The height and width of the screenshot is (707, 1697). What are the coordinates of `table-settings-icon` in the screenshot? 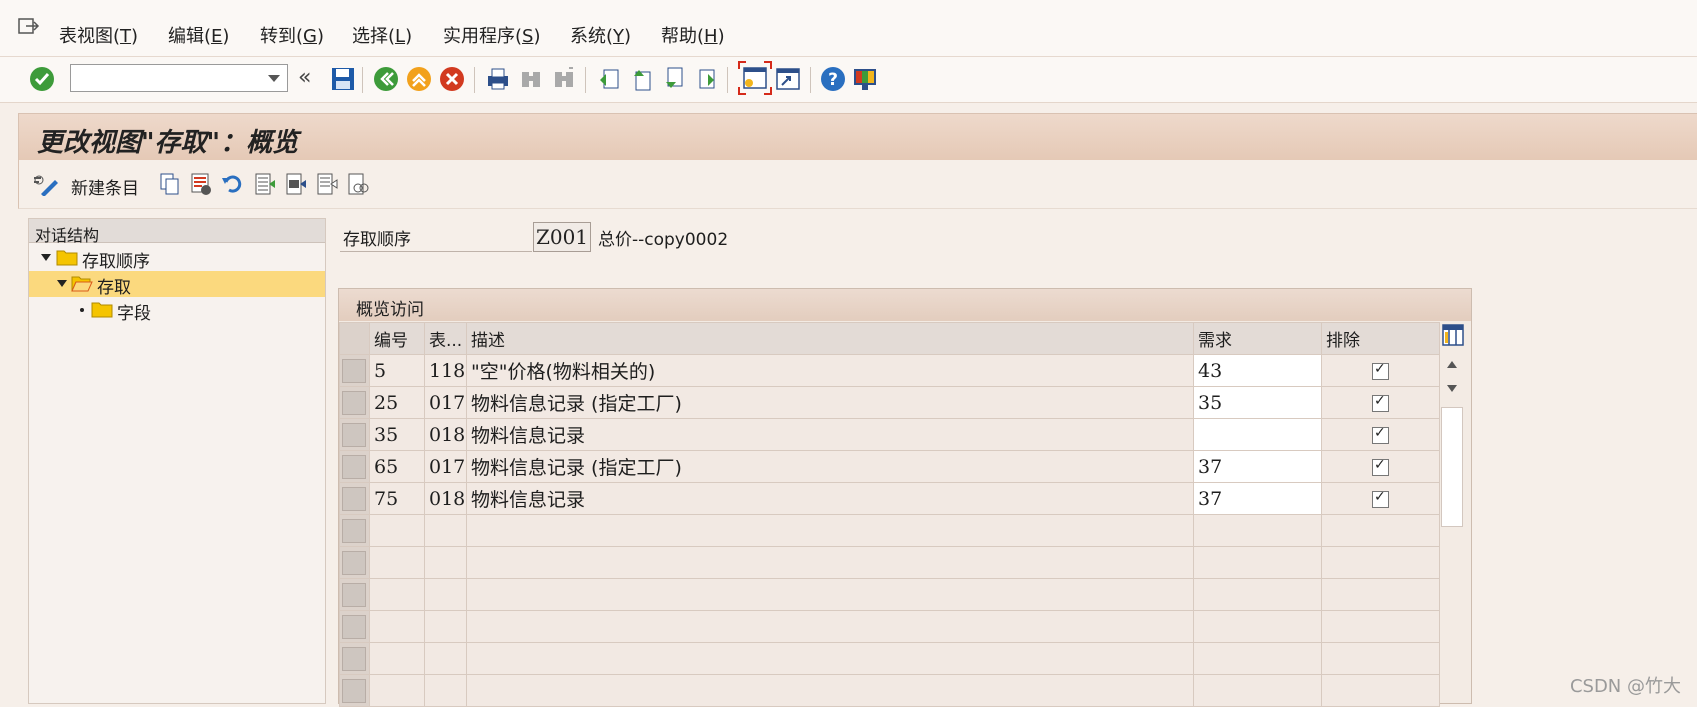 It's located at (1453, 335).